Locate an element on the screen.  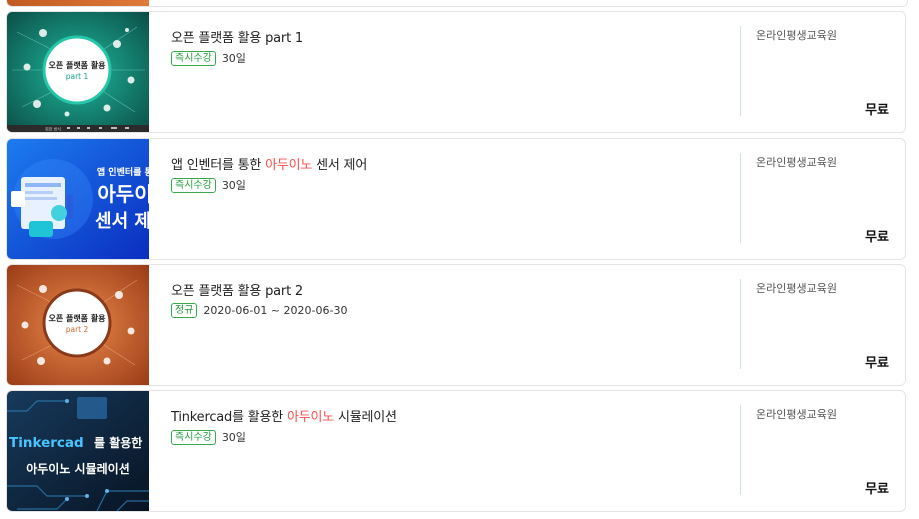
course-meta-4: 즉시수강 30일 is located at coordinates (208, 437).